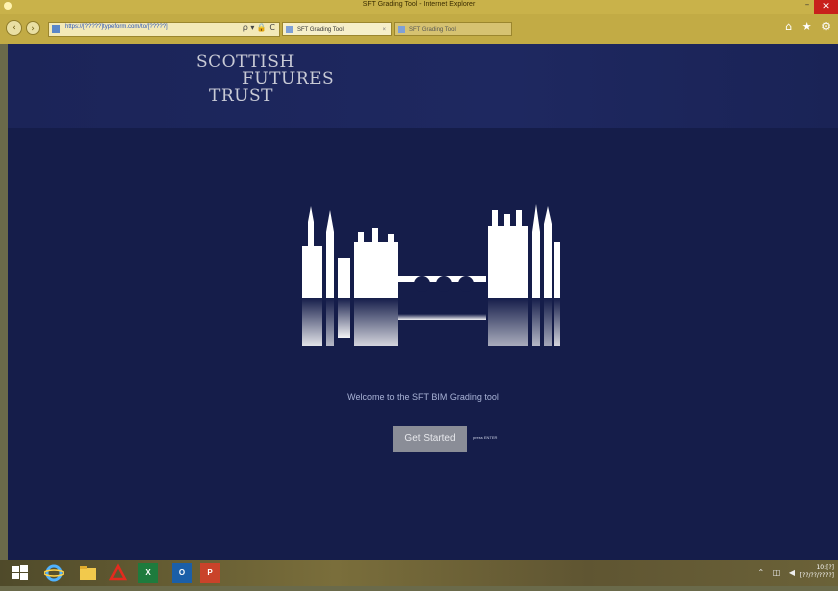 This screenshot has height=591, width=838. Describe the element at coordinates (182, 573) in the screenshot. I see `outlook-icon: O` at that location.